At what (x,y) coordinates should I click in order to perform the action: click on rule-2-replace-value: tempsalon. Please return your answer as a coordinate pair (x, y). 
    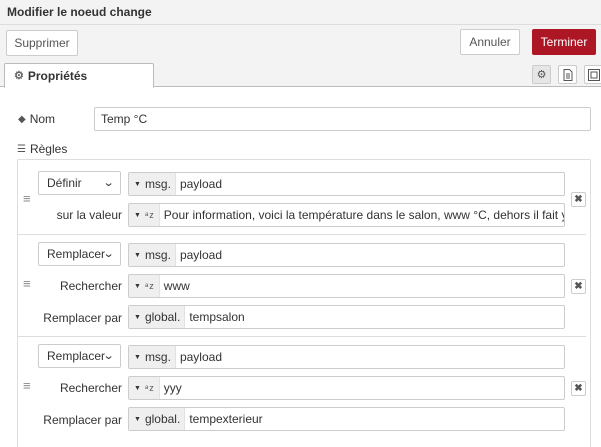
    Looking at the image, I should click on (217, 317).